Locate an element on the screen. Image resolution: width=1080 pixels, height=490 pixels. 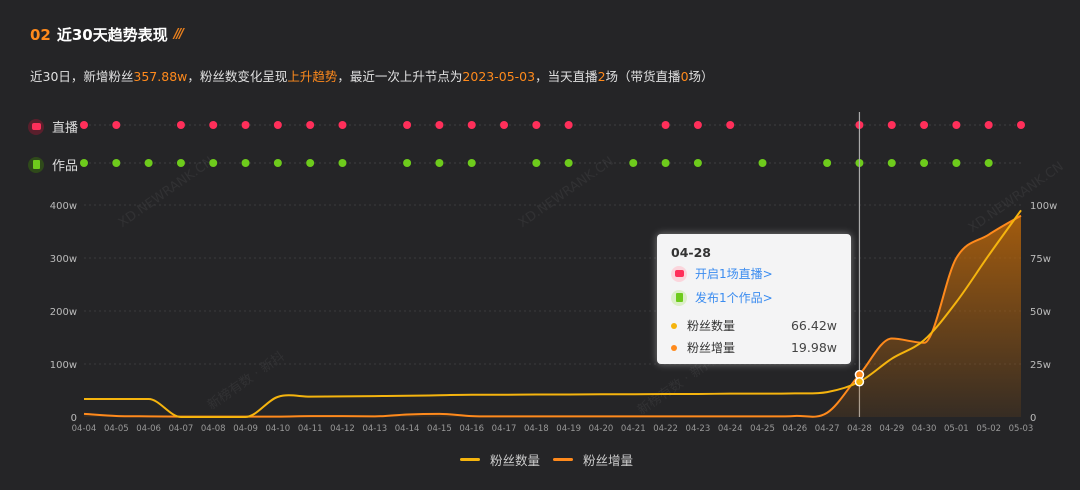
right-axis-tick: 25w is located at coordinates (1040, 365).